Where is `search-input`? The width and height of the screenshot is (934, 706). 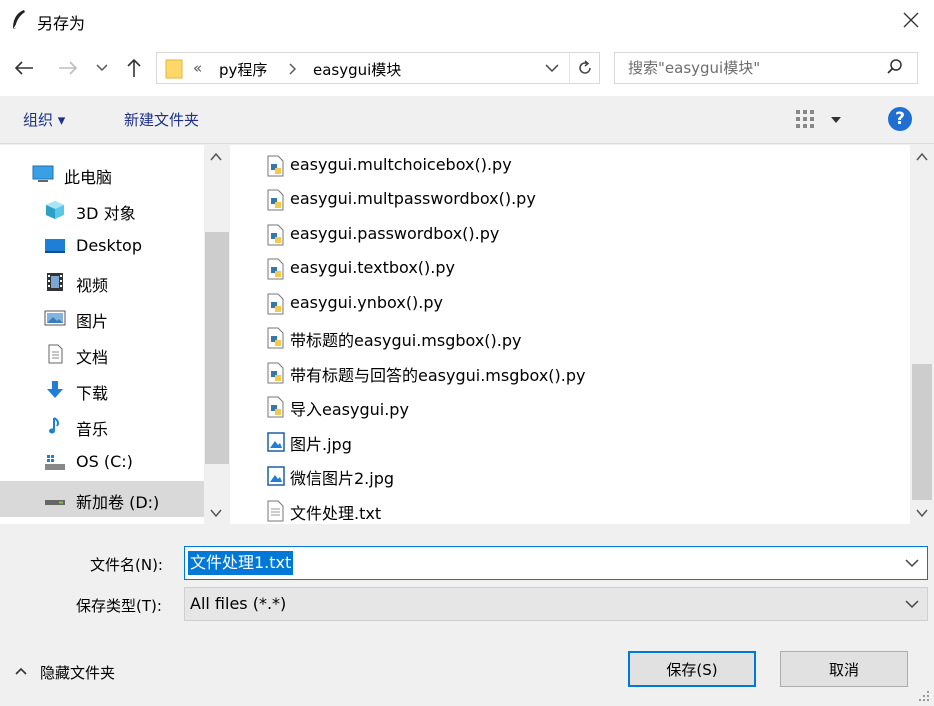
search-input is located at coordinates (766, 68).